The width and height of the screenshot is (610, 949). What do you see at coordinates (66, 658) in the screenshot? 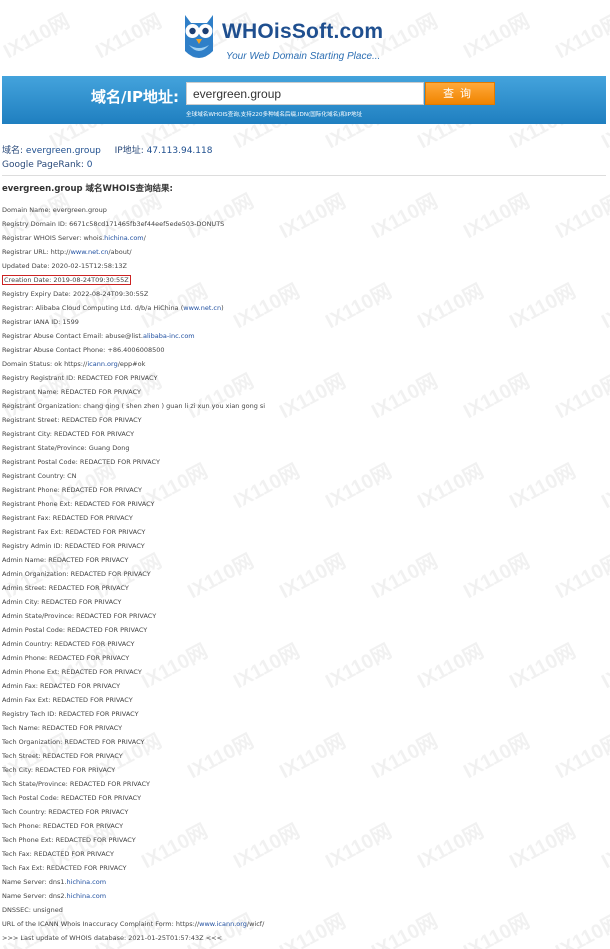
I see `record-text: Admin Phone: REDACTED FOR PRIVACY` at bounding box center [66, 658].